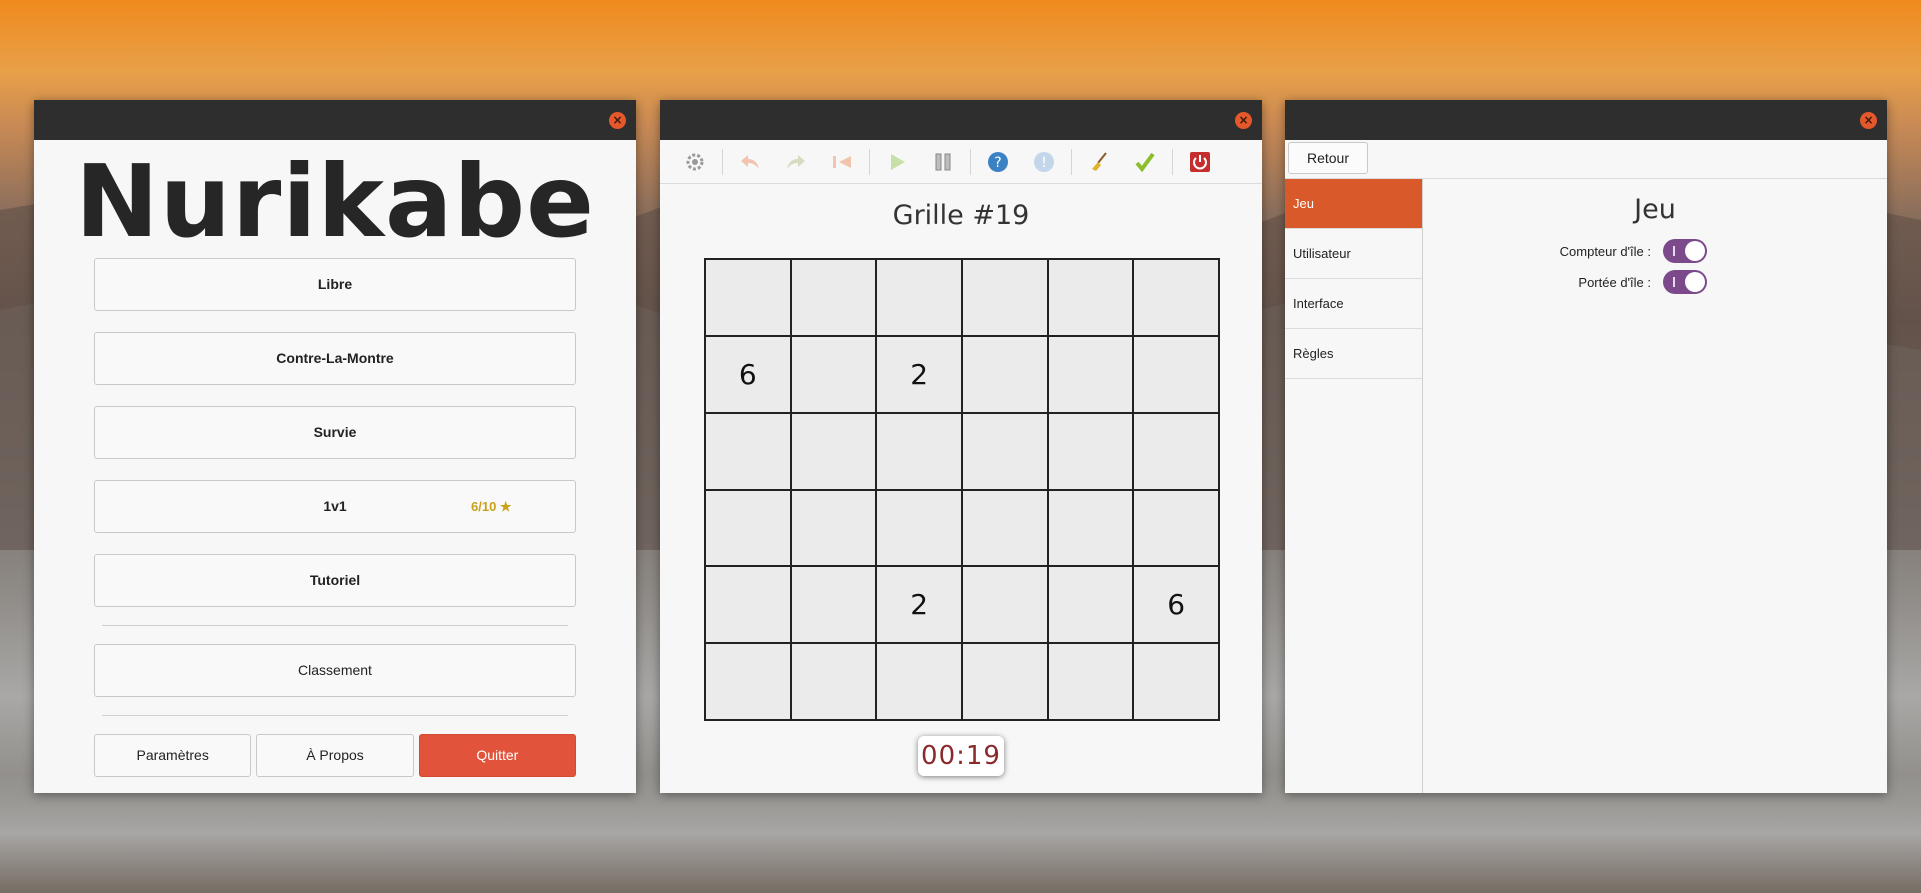  I want to click on hint-icon: !, so click(1044, 162).